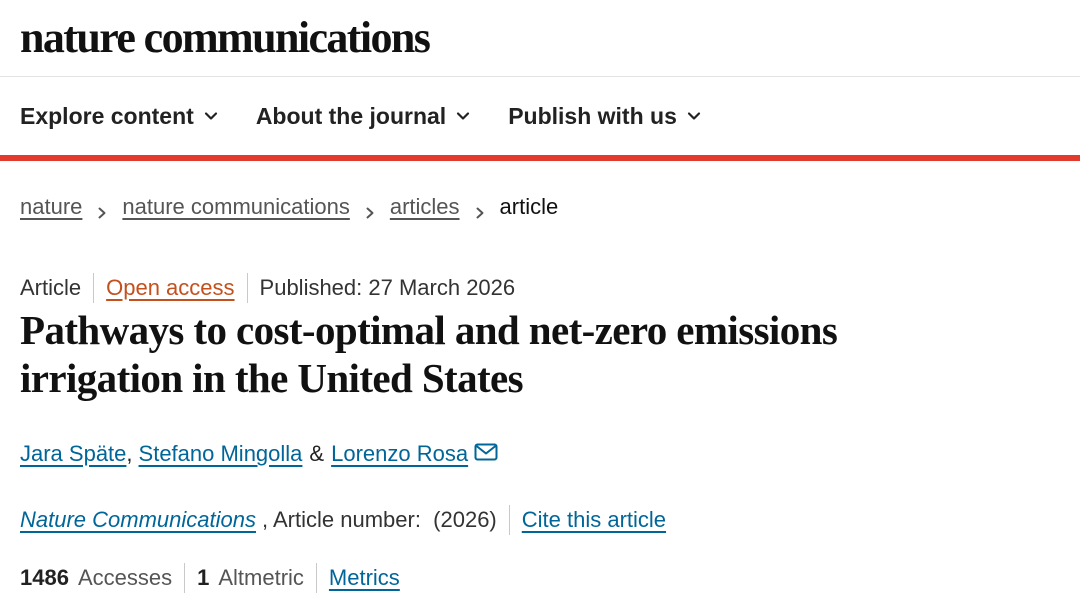  Describe the element at coordinates (540, 158) in the screenshot. I see `accent-bar` at that location.